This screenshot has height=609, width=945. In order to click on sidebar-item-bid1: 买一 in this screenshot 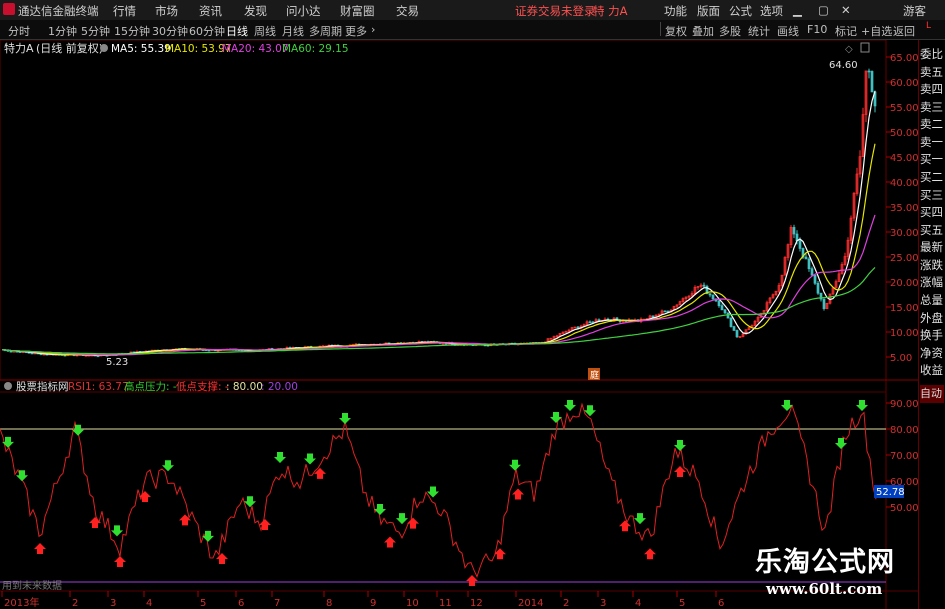, I will do `click(932, 159)`.